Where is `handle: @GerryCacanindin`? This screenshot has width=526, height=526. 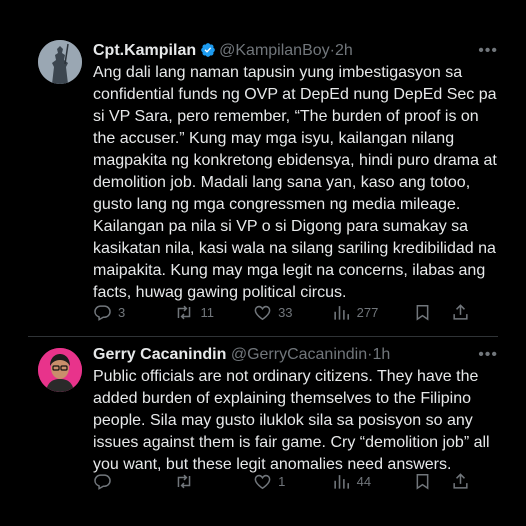
handle: @GerryCacanindin is located at coordinates (299, 354).